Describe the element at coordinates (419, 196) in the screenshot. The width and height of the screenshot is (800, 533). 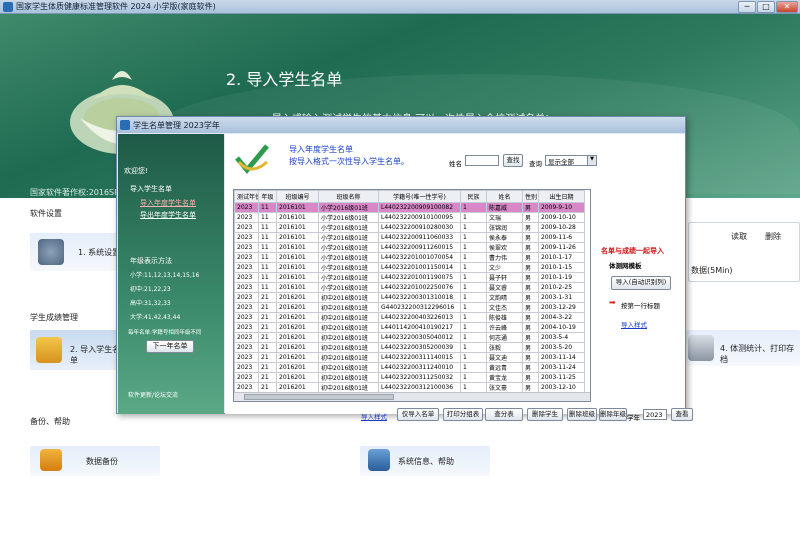
I see `column-header: 学籍号(唯一性学号)` at that location.